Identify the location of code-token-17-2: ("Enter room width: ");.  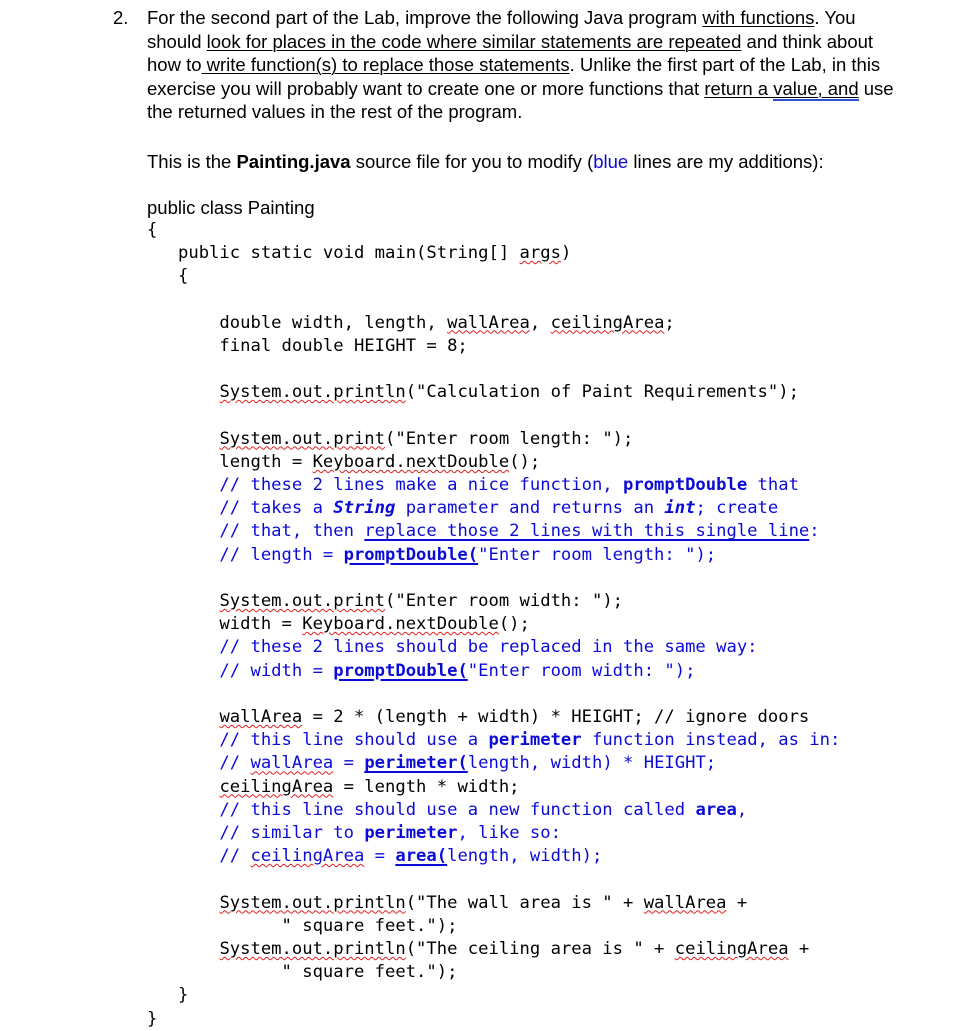
(504, 600).